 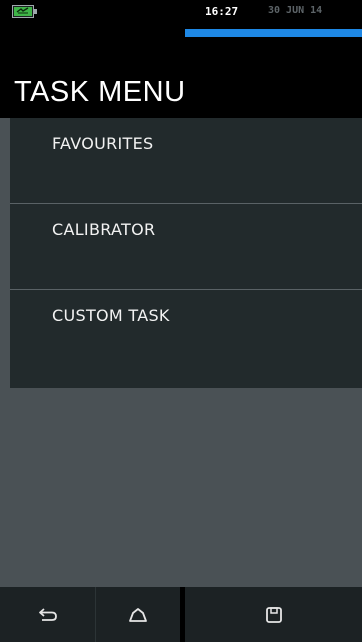 I want to click on title-bar: TASK MENU, so click(x=181, y=79).